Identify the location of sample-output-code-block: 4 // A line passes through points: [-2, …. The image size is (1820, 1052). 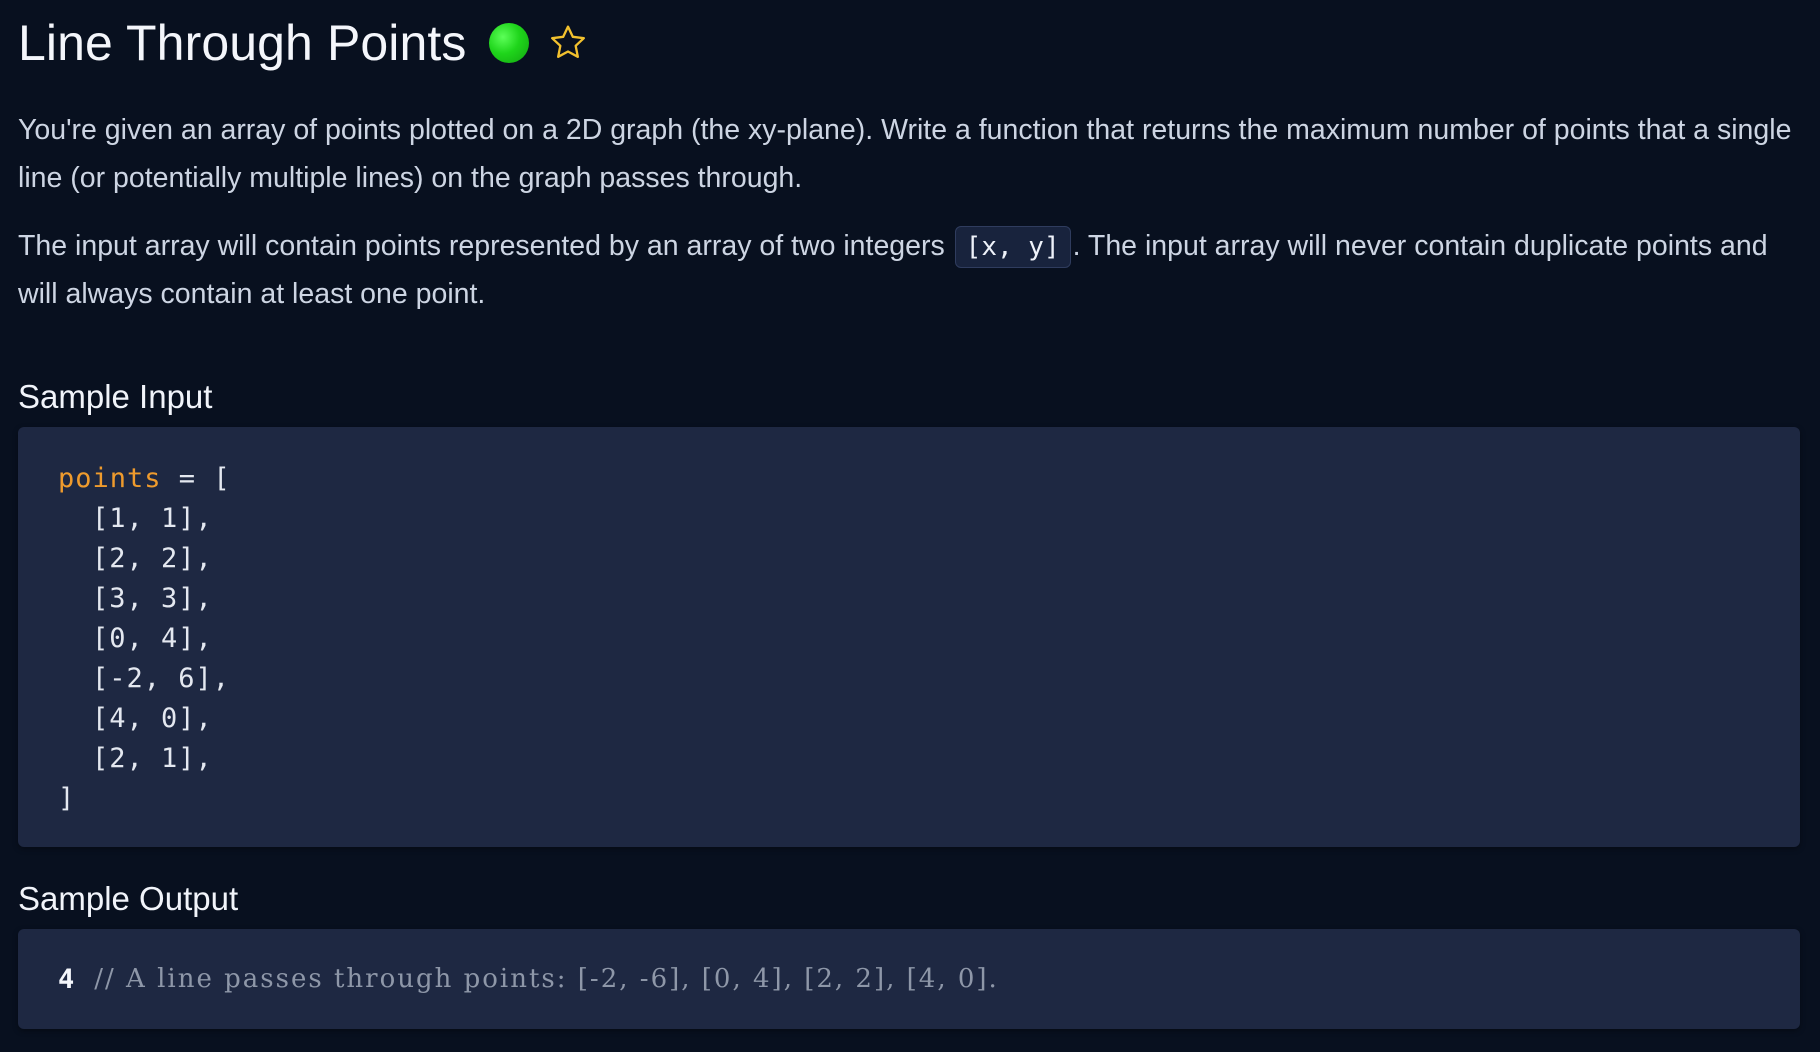
(909, 979).